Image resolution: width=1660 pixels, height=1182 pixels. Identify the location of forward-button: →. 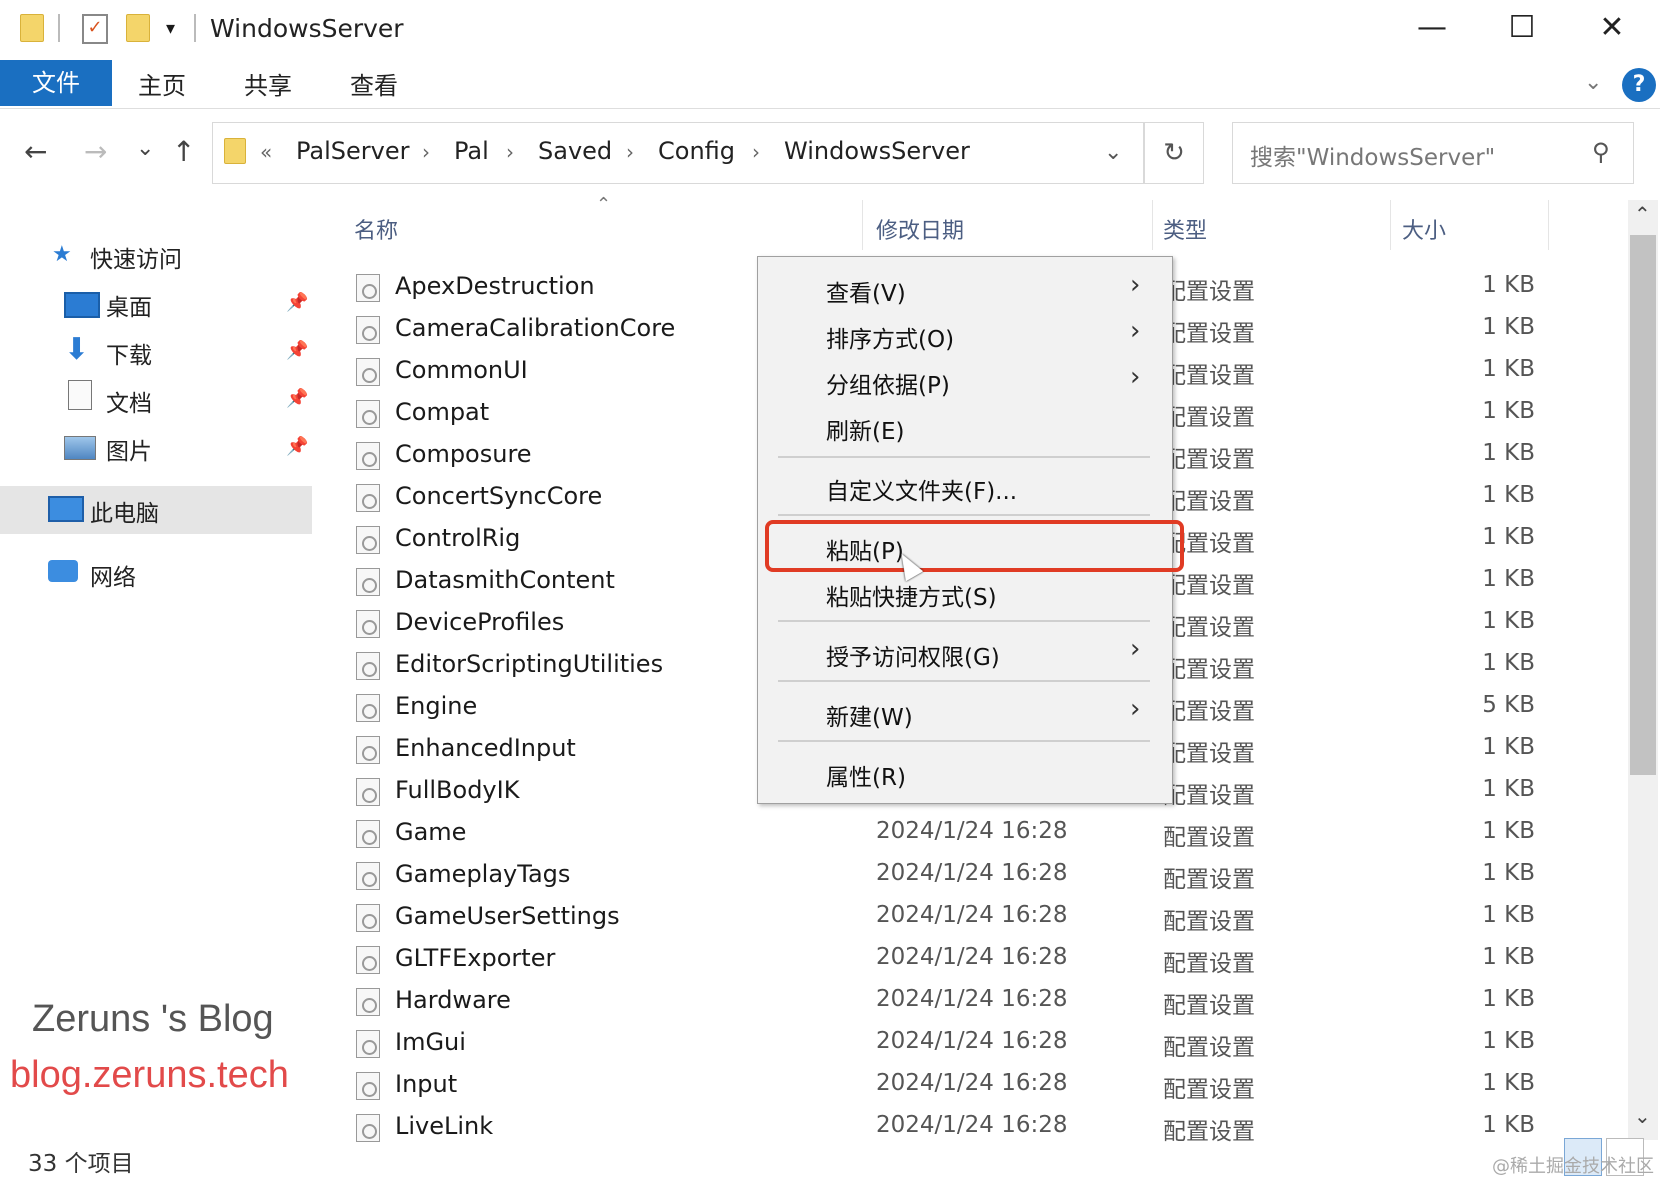
(95, 151).